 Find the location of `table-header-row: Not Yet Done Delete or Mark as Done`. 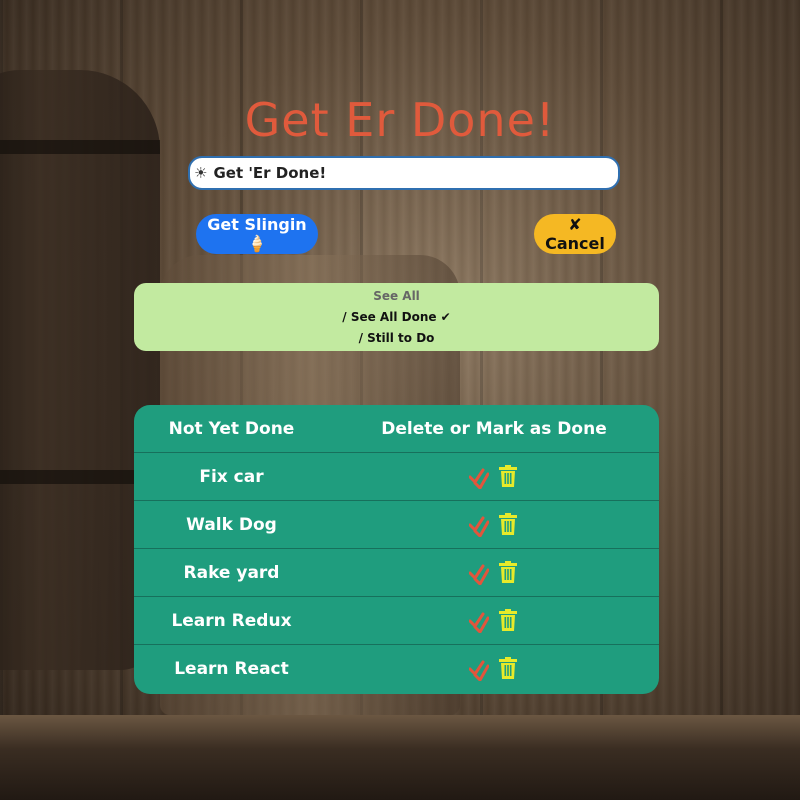

table-header-row: Not Yet Done Delete or Mark as Done is located at coordinates (396, 429).